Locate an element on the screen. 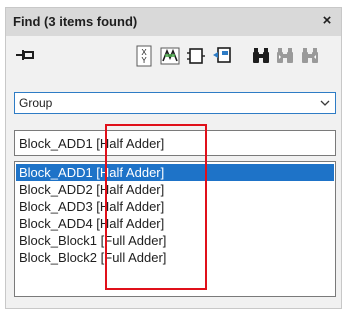 This screenshot has width=346, height=314. scope-dropdown: Group is located at coordinates (175, 103).